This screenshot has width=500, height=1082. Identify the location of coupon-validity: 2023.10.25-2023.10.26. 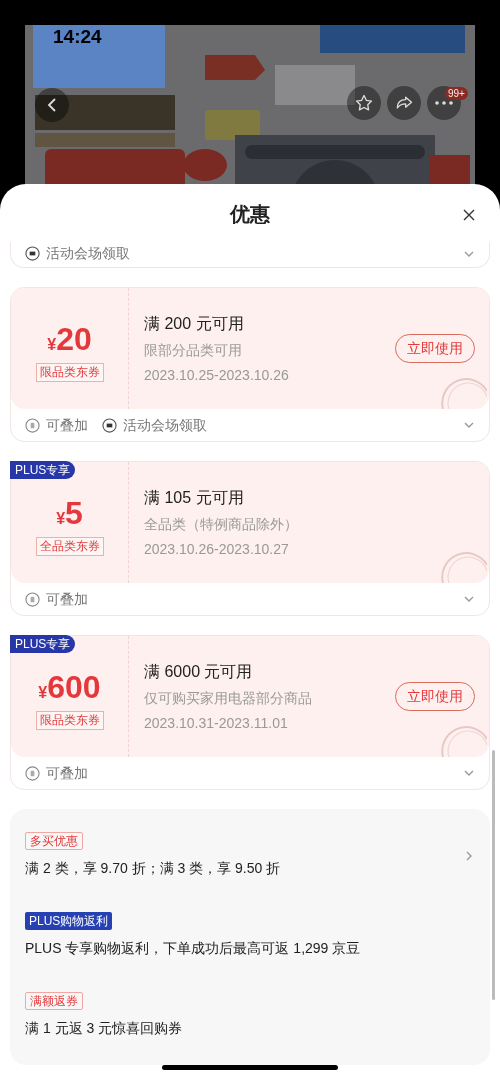
(217, 375).